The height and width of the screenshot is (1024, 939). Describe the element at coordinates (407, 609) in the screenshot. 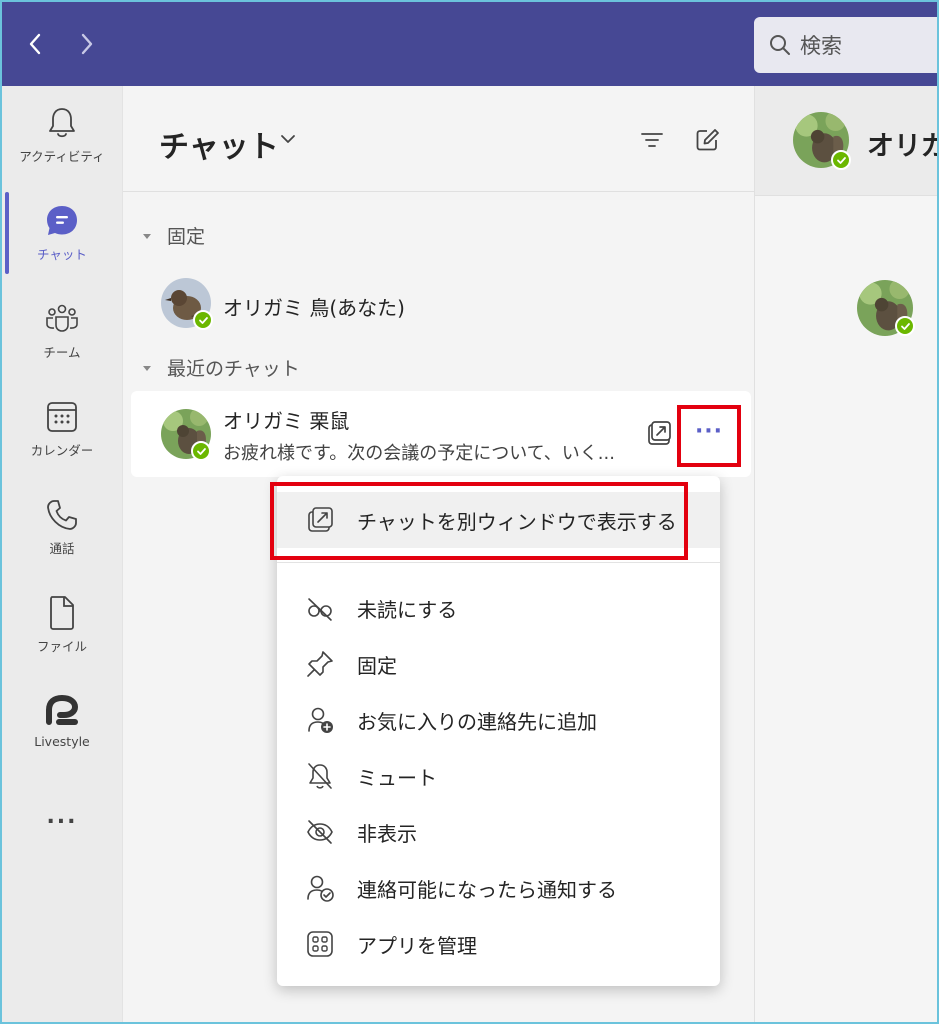

I see `menu-item-label: 未読にする` at that location.